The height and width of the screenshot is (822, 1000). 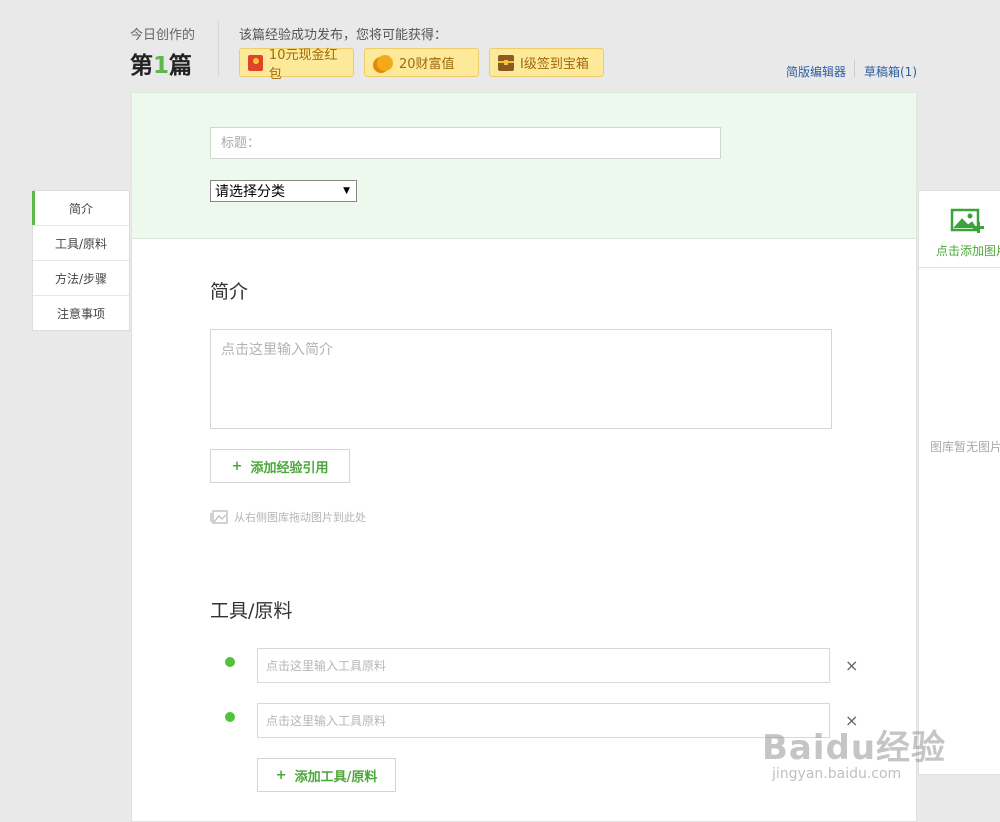 I want to click on treasure-chest-icon, so click(x=506, y=62).